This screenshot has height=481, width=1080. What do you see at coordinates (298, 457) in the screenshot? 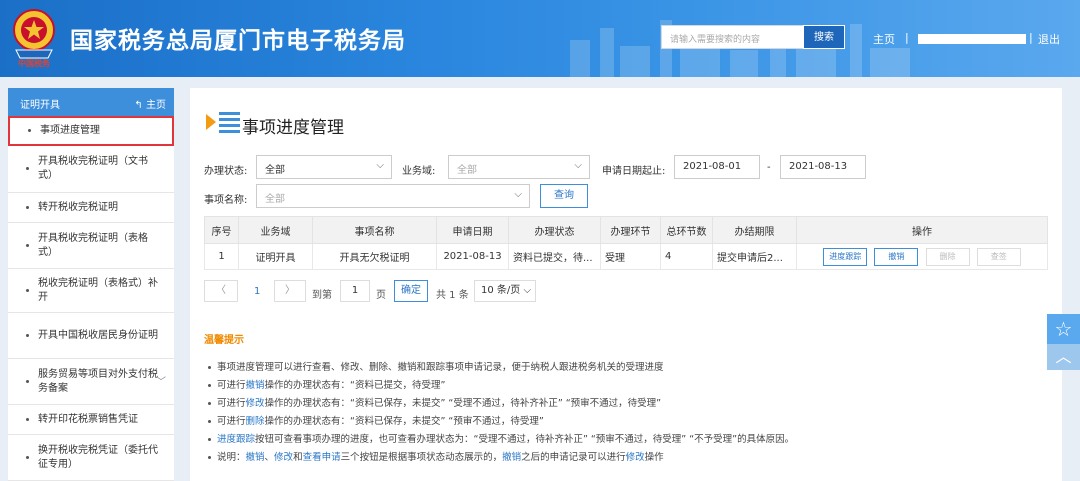
I see `tip-text: 和` at bounding box center [298, 457].